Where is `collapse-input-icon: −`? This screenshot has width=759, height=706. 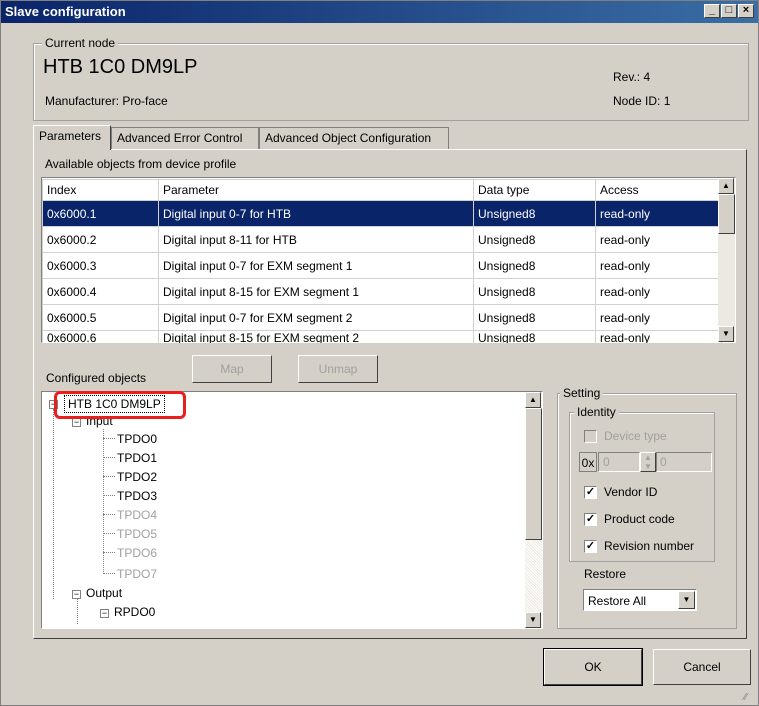
collapse-input-icon: − is located at coordinates (76, 422).